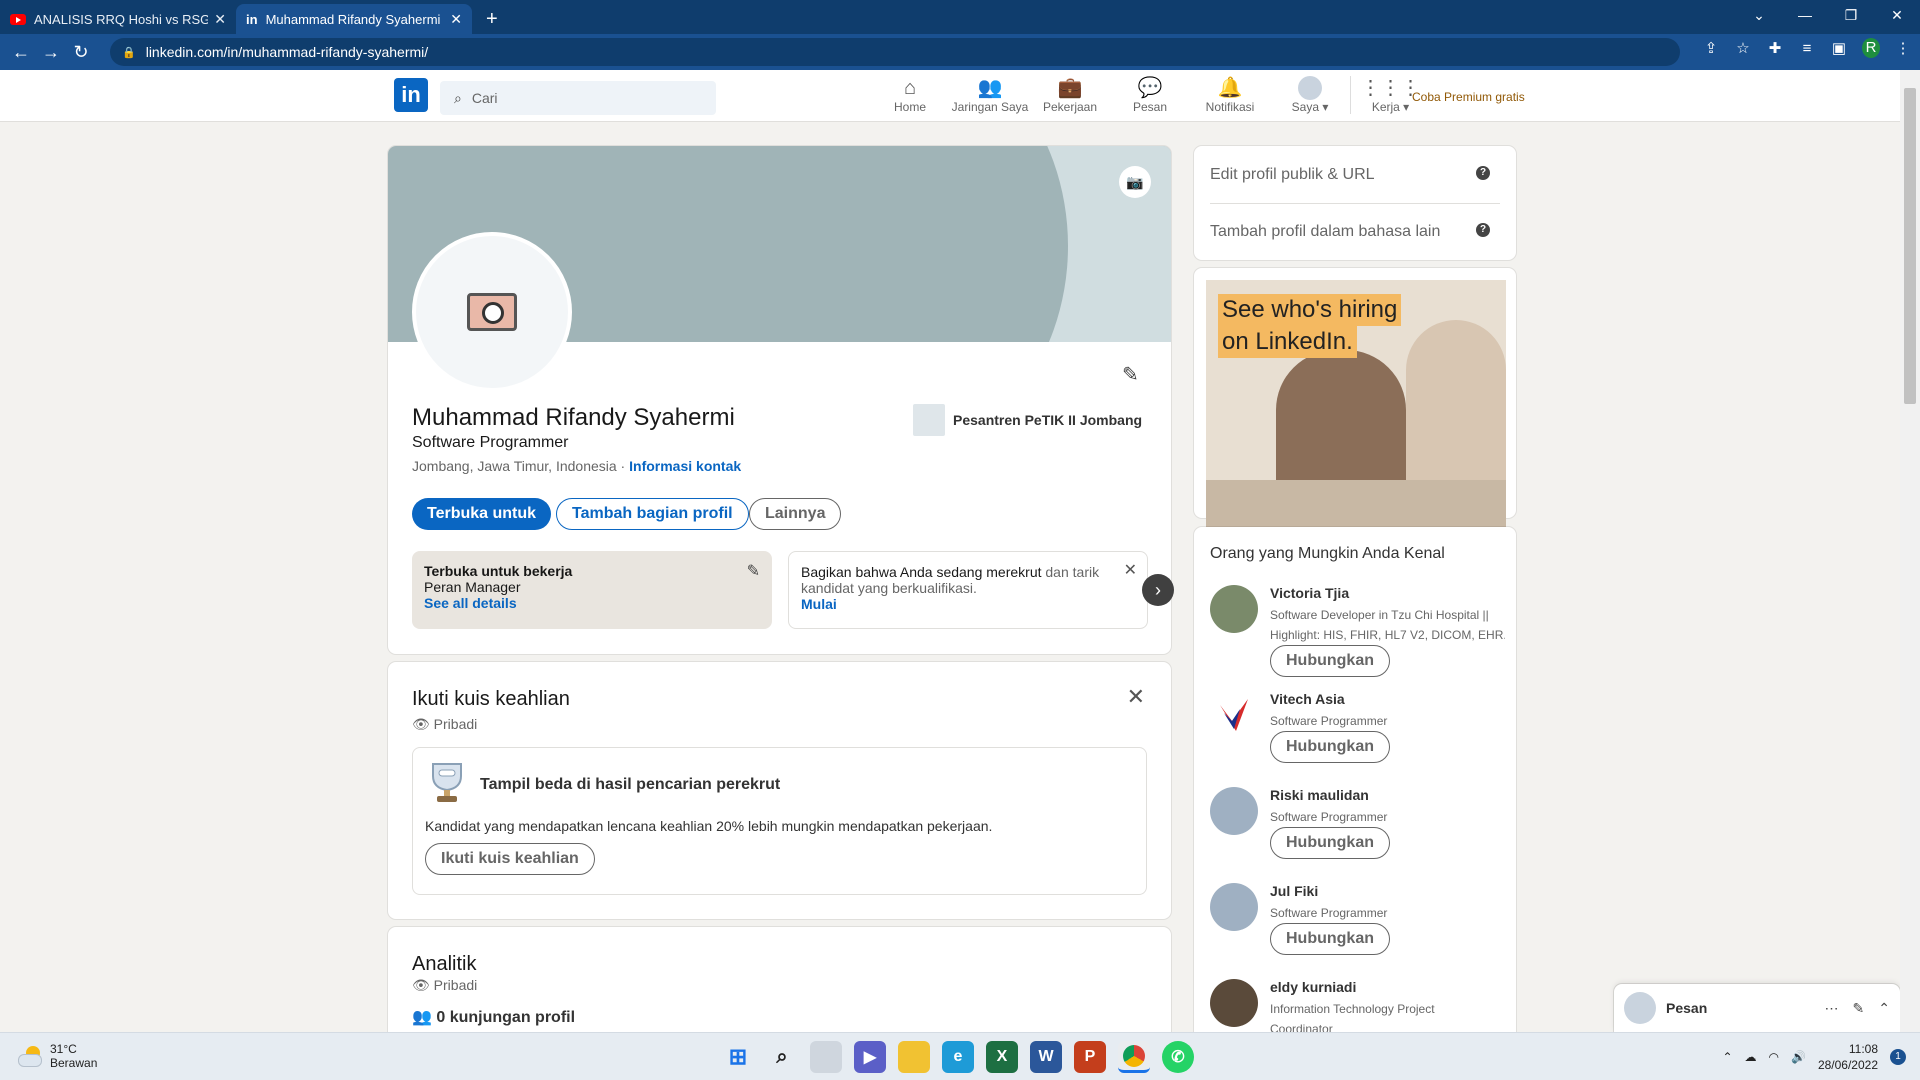 The image size is (1920, 1080). What do you see at coordinates (1310, 107) in the screenshot?
I see `nav-label: Saya ▾` at bounding box center [1310, 107].